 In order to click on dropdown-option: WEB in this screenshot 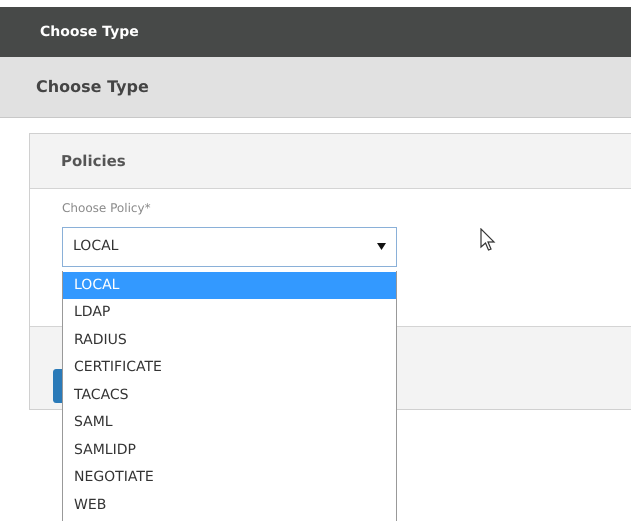, I will do `click(229, 506)`.